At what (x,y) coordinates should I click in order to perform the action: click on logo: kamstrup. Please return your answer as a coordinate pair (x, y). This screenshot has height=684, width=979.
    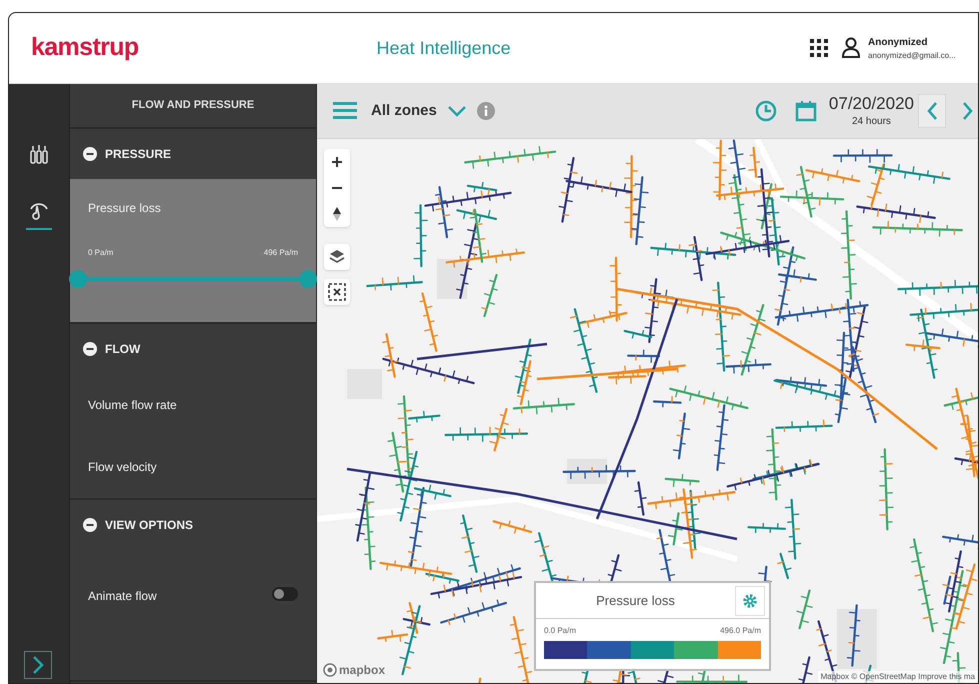
    Looking at the image, I should click on (85, 48).